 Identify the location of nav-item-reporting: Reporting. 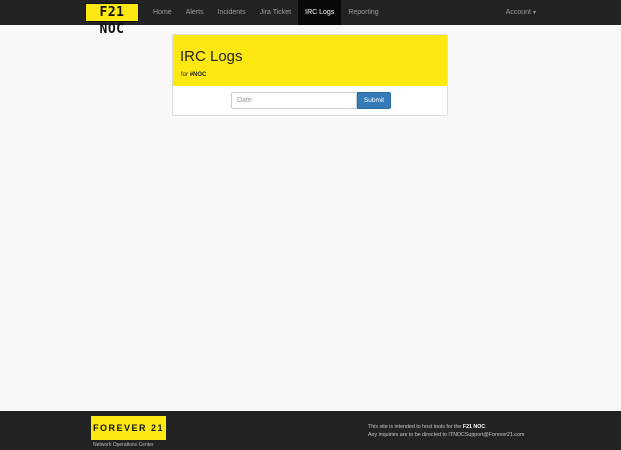
(363, 12).